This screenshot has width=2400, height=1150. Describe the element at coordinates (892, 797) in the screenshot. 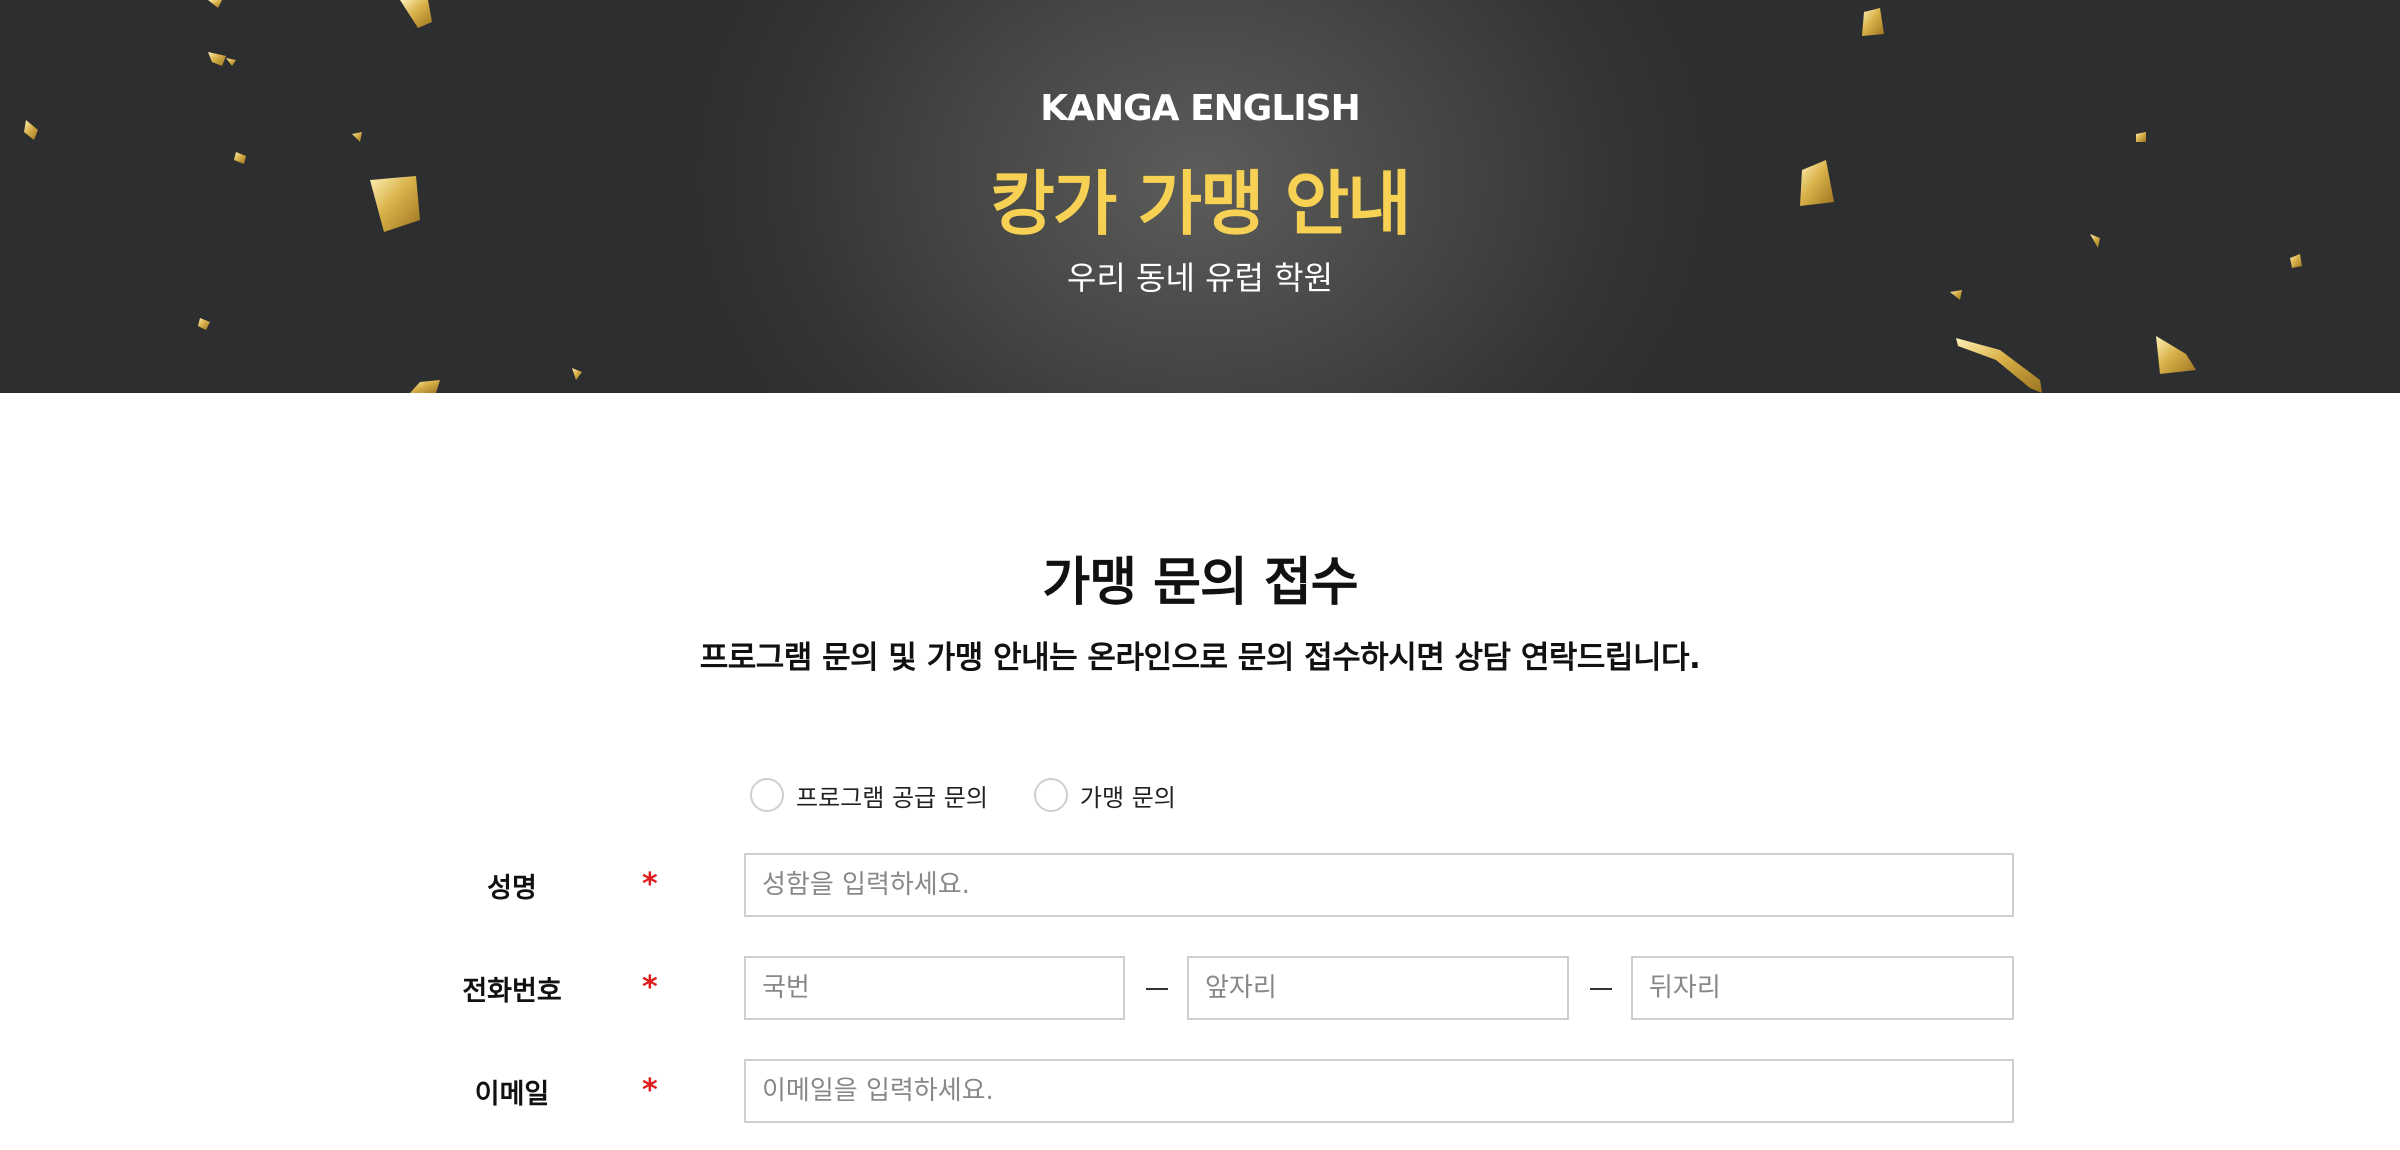

I see `radio-label: 프로그램 공급 문의` at that location.